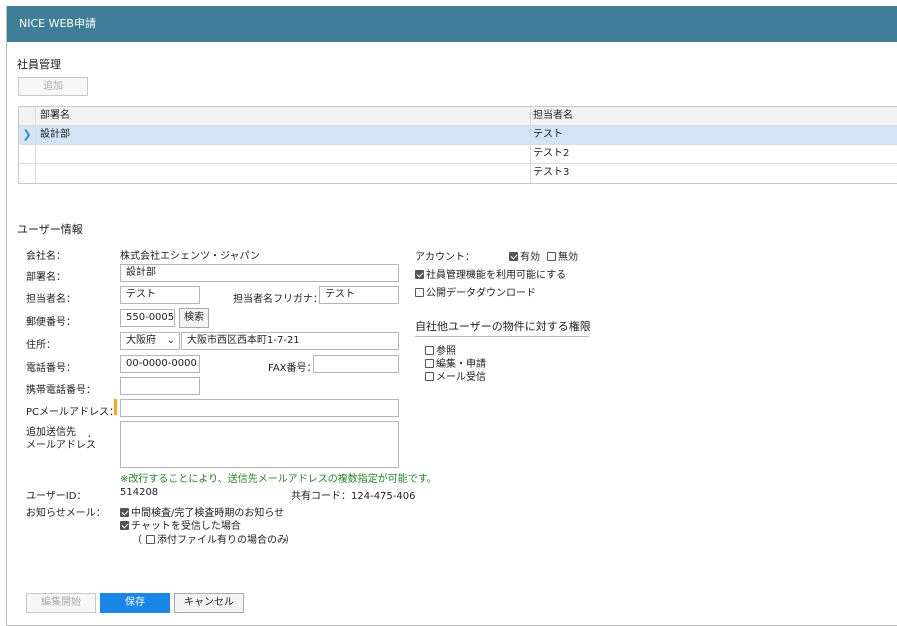  I want to click on column-header-dept: 部署名, so click(283, 116).